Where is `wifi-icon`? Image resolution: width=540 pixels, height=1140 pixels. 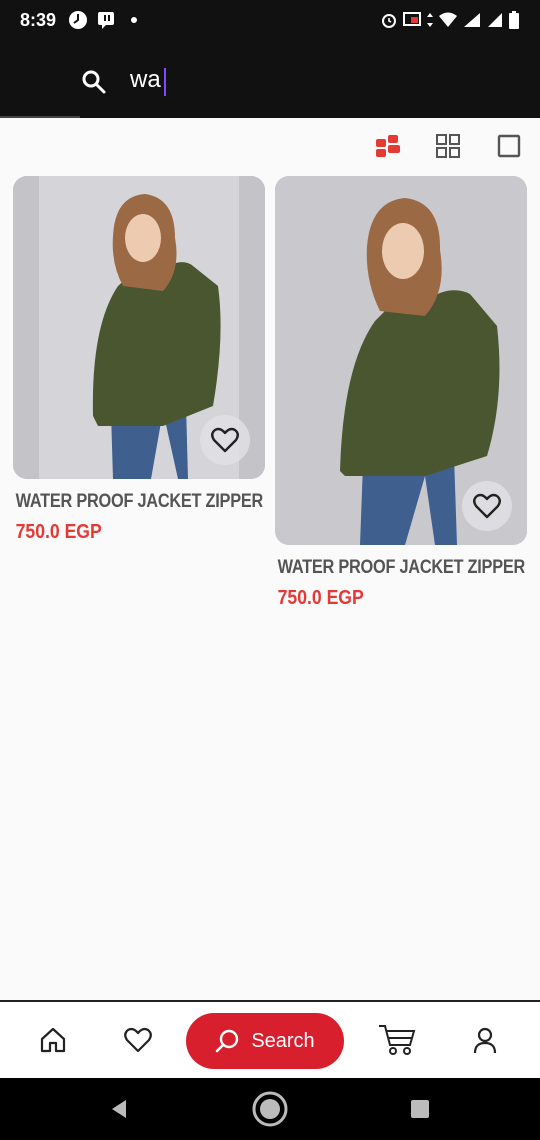
wifi-icon is located at coordinates (448, 19).